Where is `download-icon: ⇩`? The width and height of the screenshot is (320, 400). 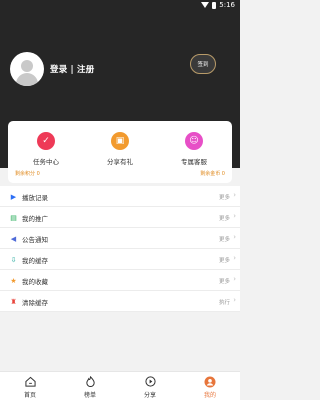
download-icon: ⇩ is located at coordinates (13, 259).